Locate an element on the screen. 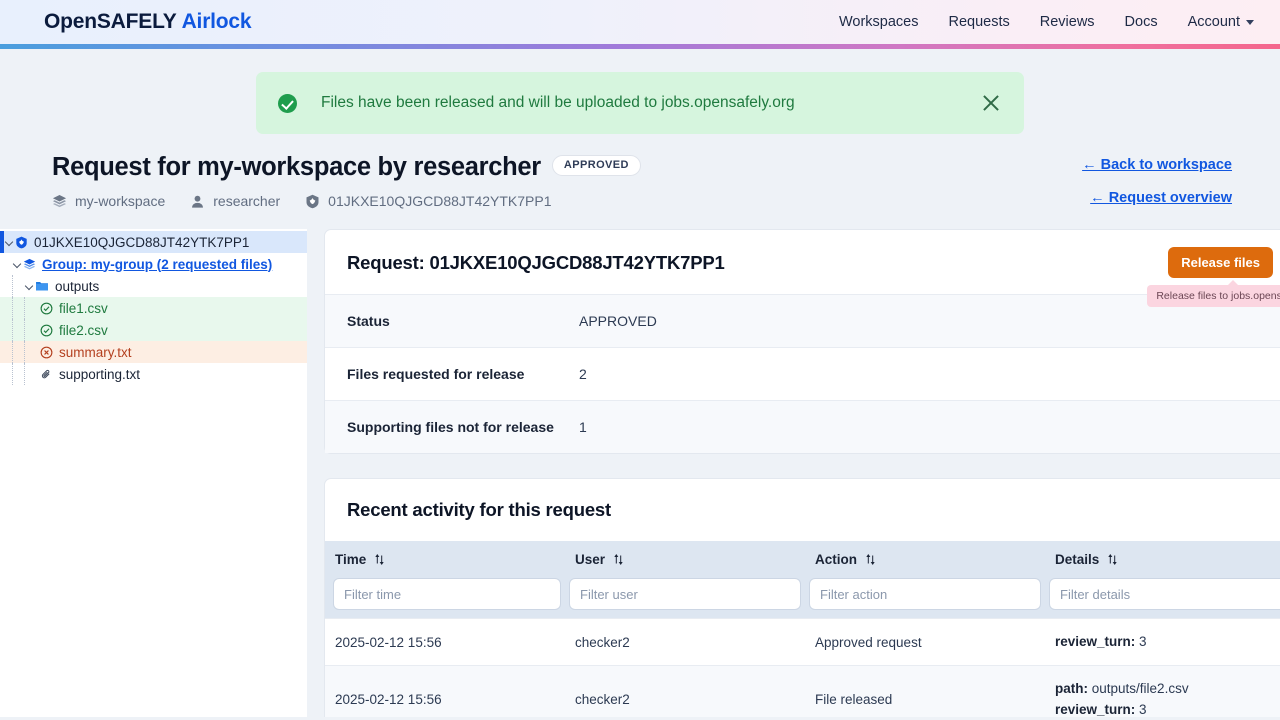 The image size is (1280, 720). meta-user: researcher is located at coordinates (235, 201).